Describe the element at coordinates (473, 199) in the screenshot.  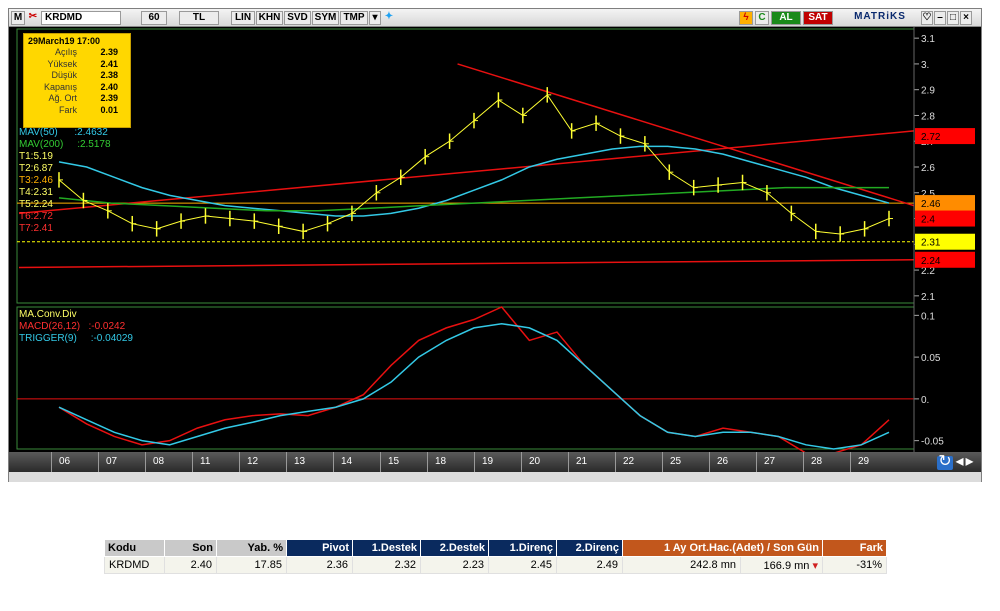
I see `mav200-line` at that location.